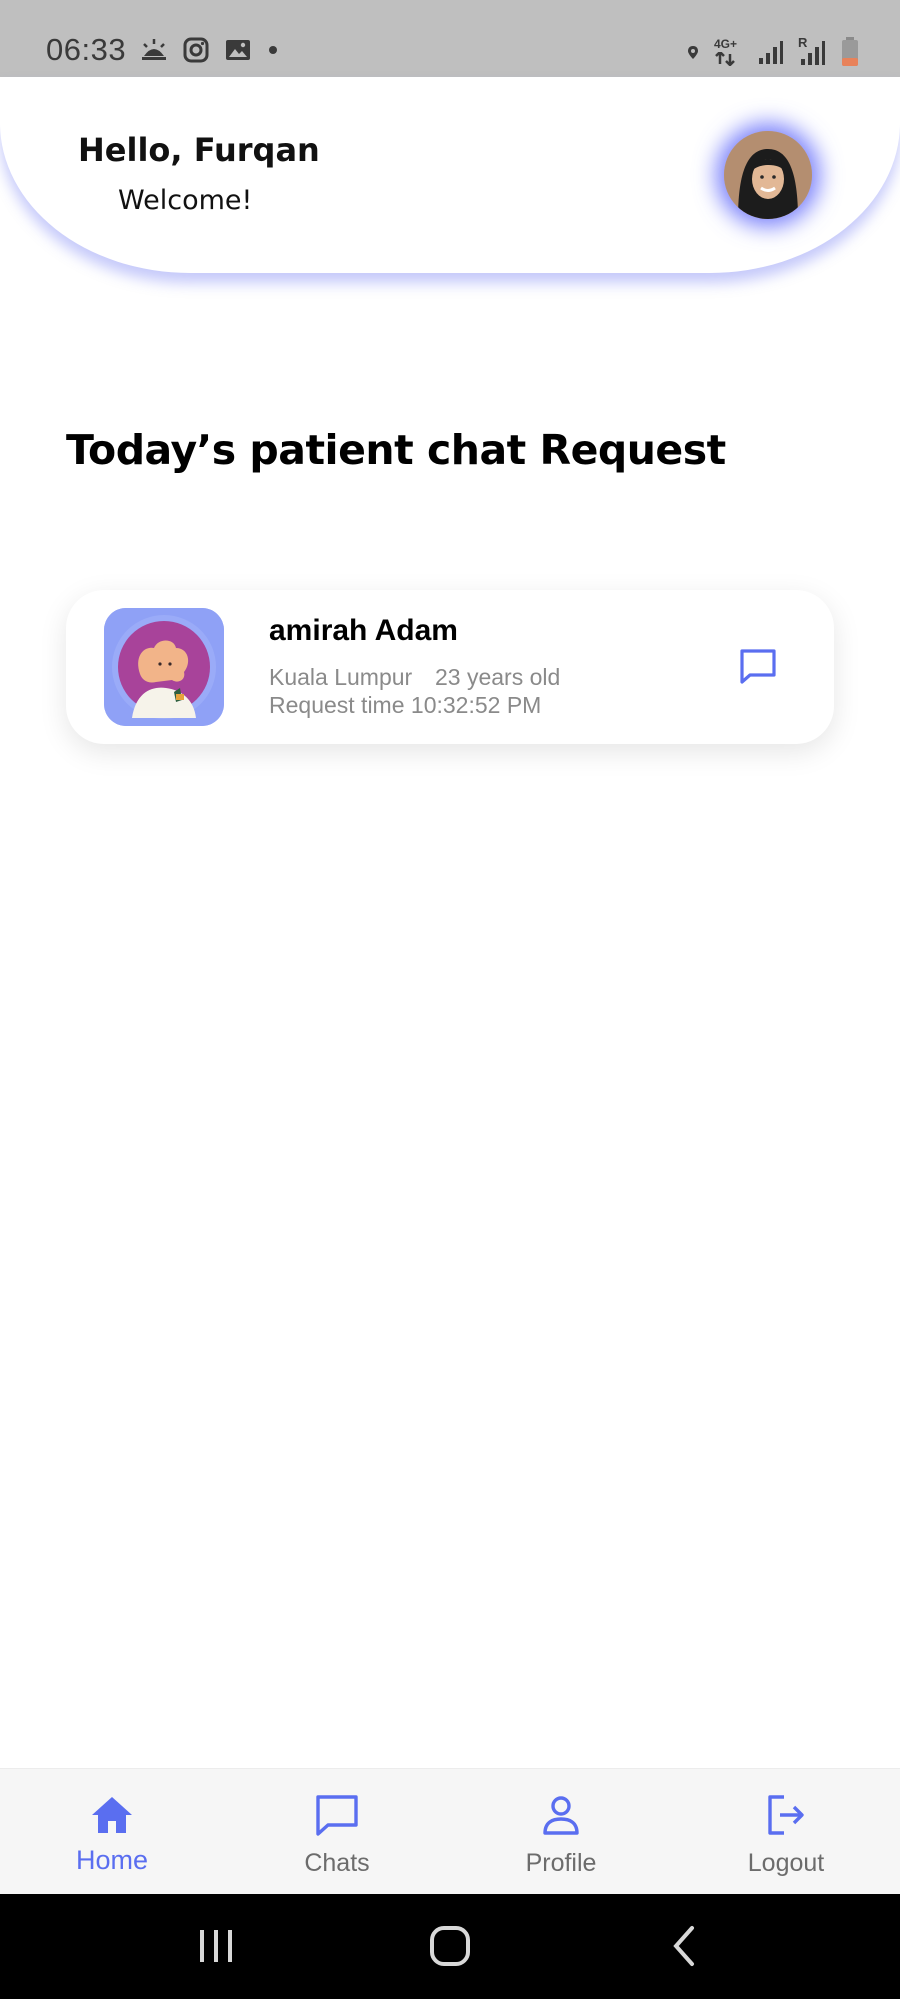 This screenshot has width=900, height=1999. Describe the element at coordinates (561, 1815) in the screenshot. I see `person-icon` at that location.